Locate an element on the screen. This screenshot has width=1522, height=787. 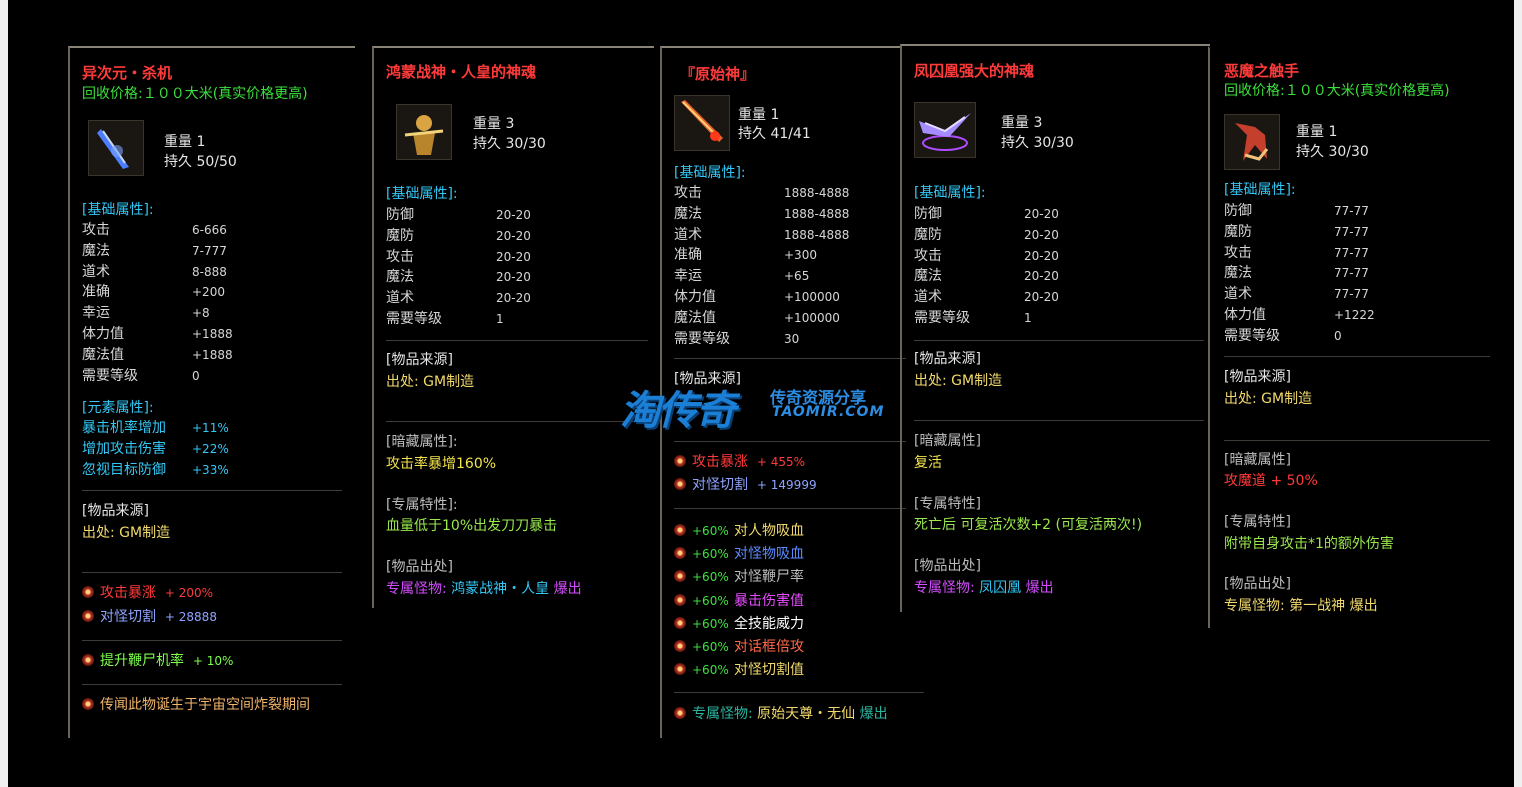
golden-statue-icon is located at coordinates (424, 135).